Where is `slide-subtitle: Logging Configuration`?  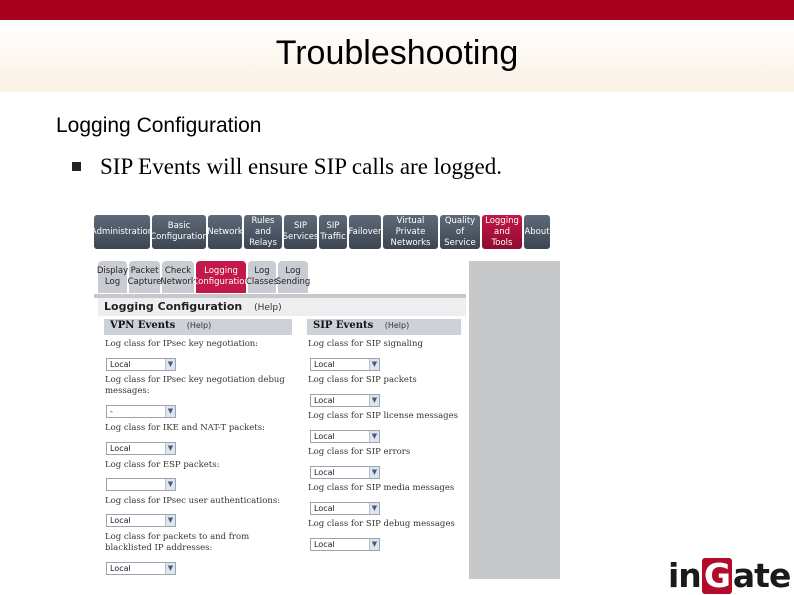 slide-subtitle: Logging Configuration is located at coordinates (159, 125).